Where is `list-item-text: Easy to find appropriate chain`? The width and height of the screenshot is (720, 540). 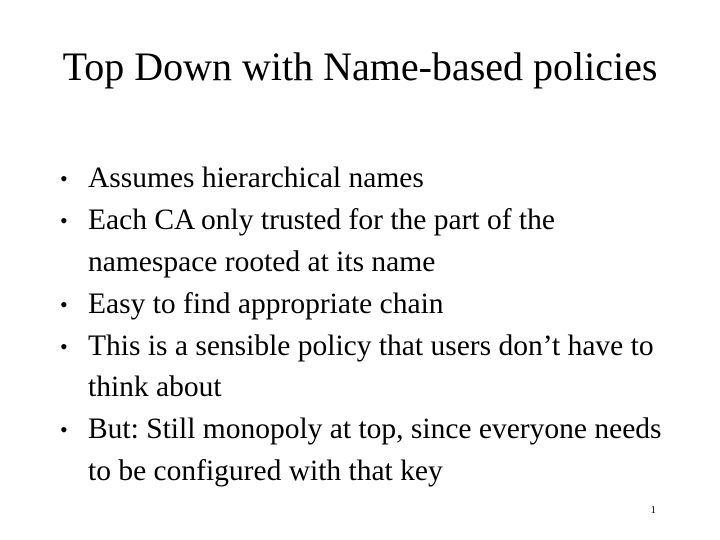 list-item-text: Easy to find appropriate chain is located at coordinates (266, 303).